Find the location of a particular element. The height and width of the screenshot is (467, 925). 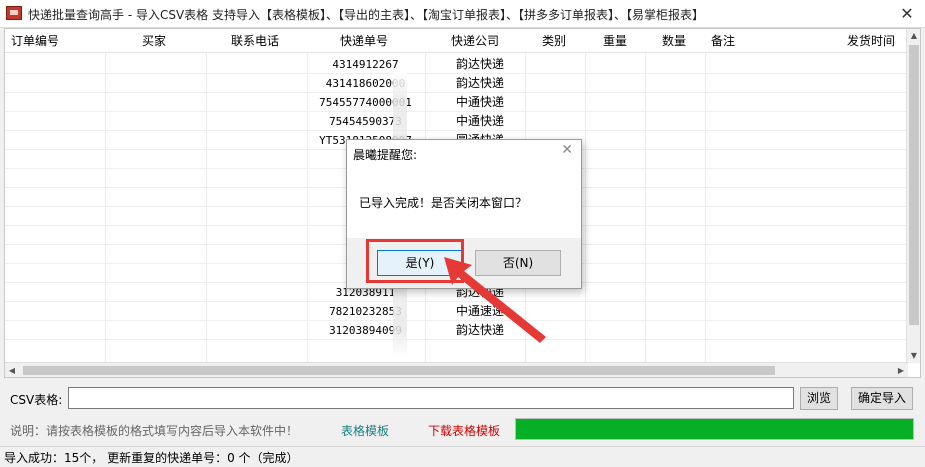

table-header: 订单编号 买家 联系电话 快递单号 快递公司 类别 重量 数量 备注 发货时间 is located at coordinates (456, 41).